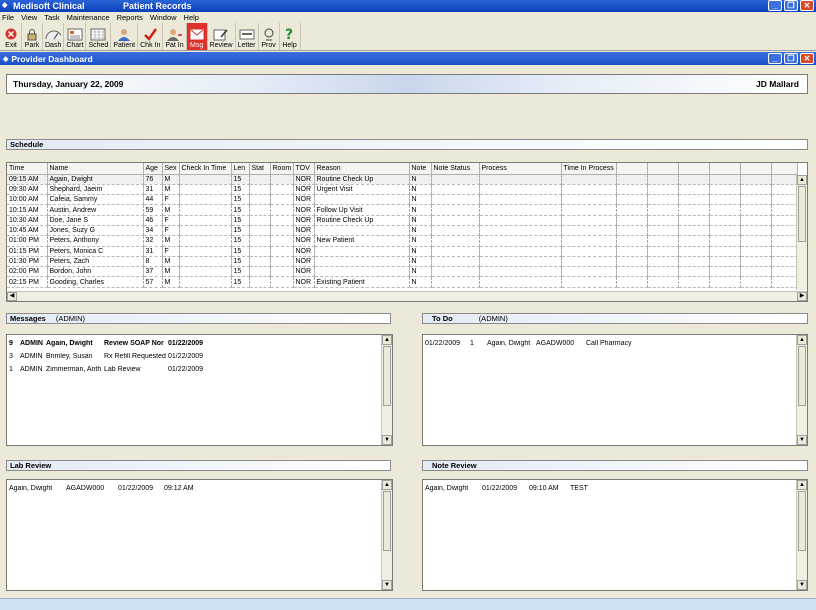 The image size is (816, 610). I want to click on schedule-column-header: Process, so click(520, 169).